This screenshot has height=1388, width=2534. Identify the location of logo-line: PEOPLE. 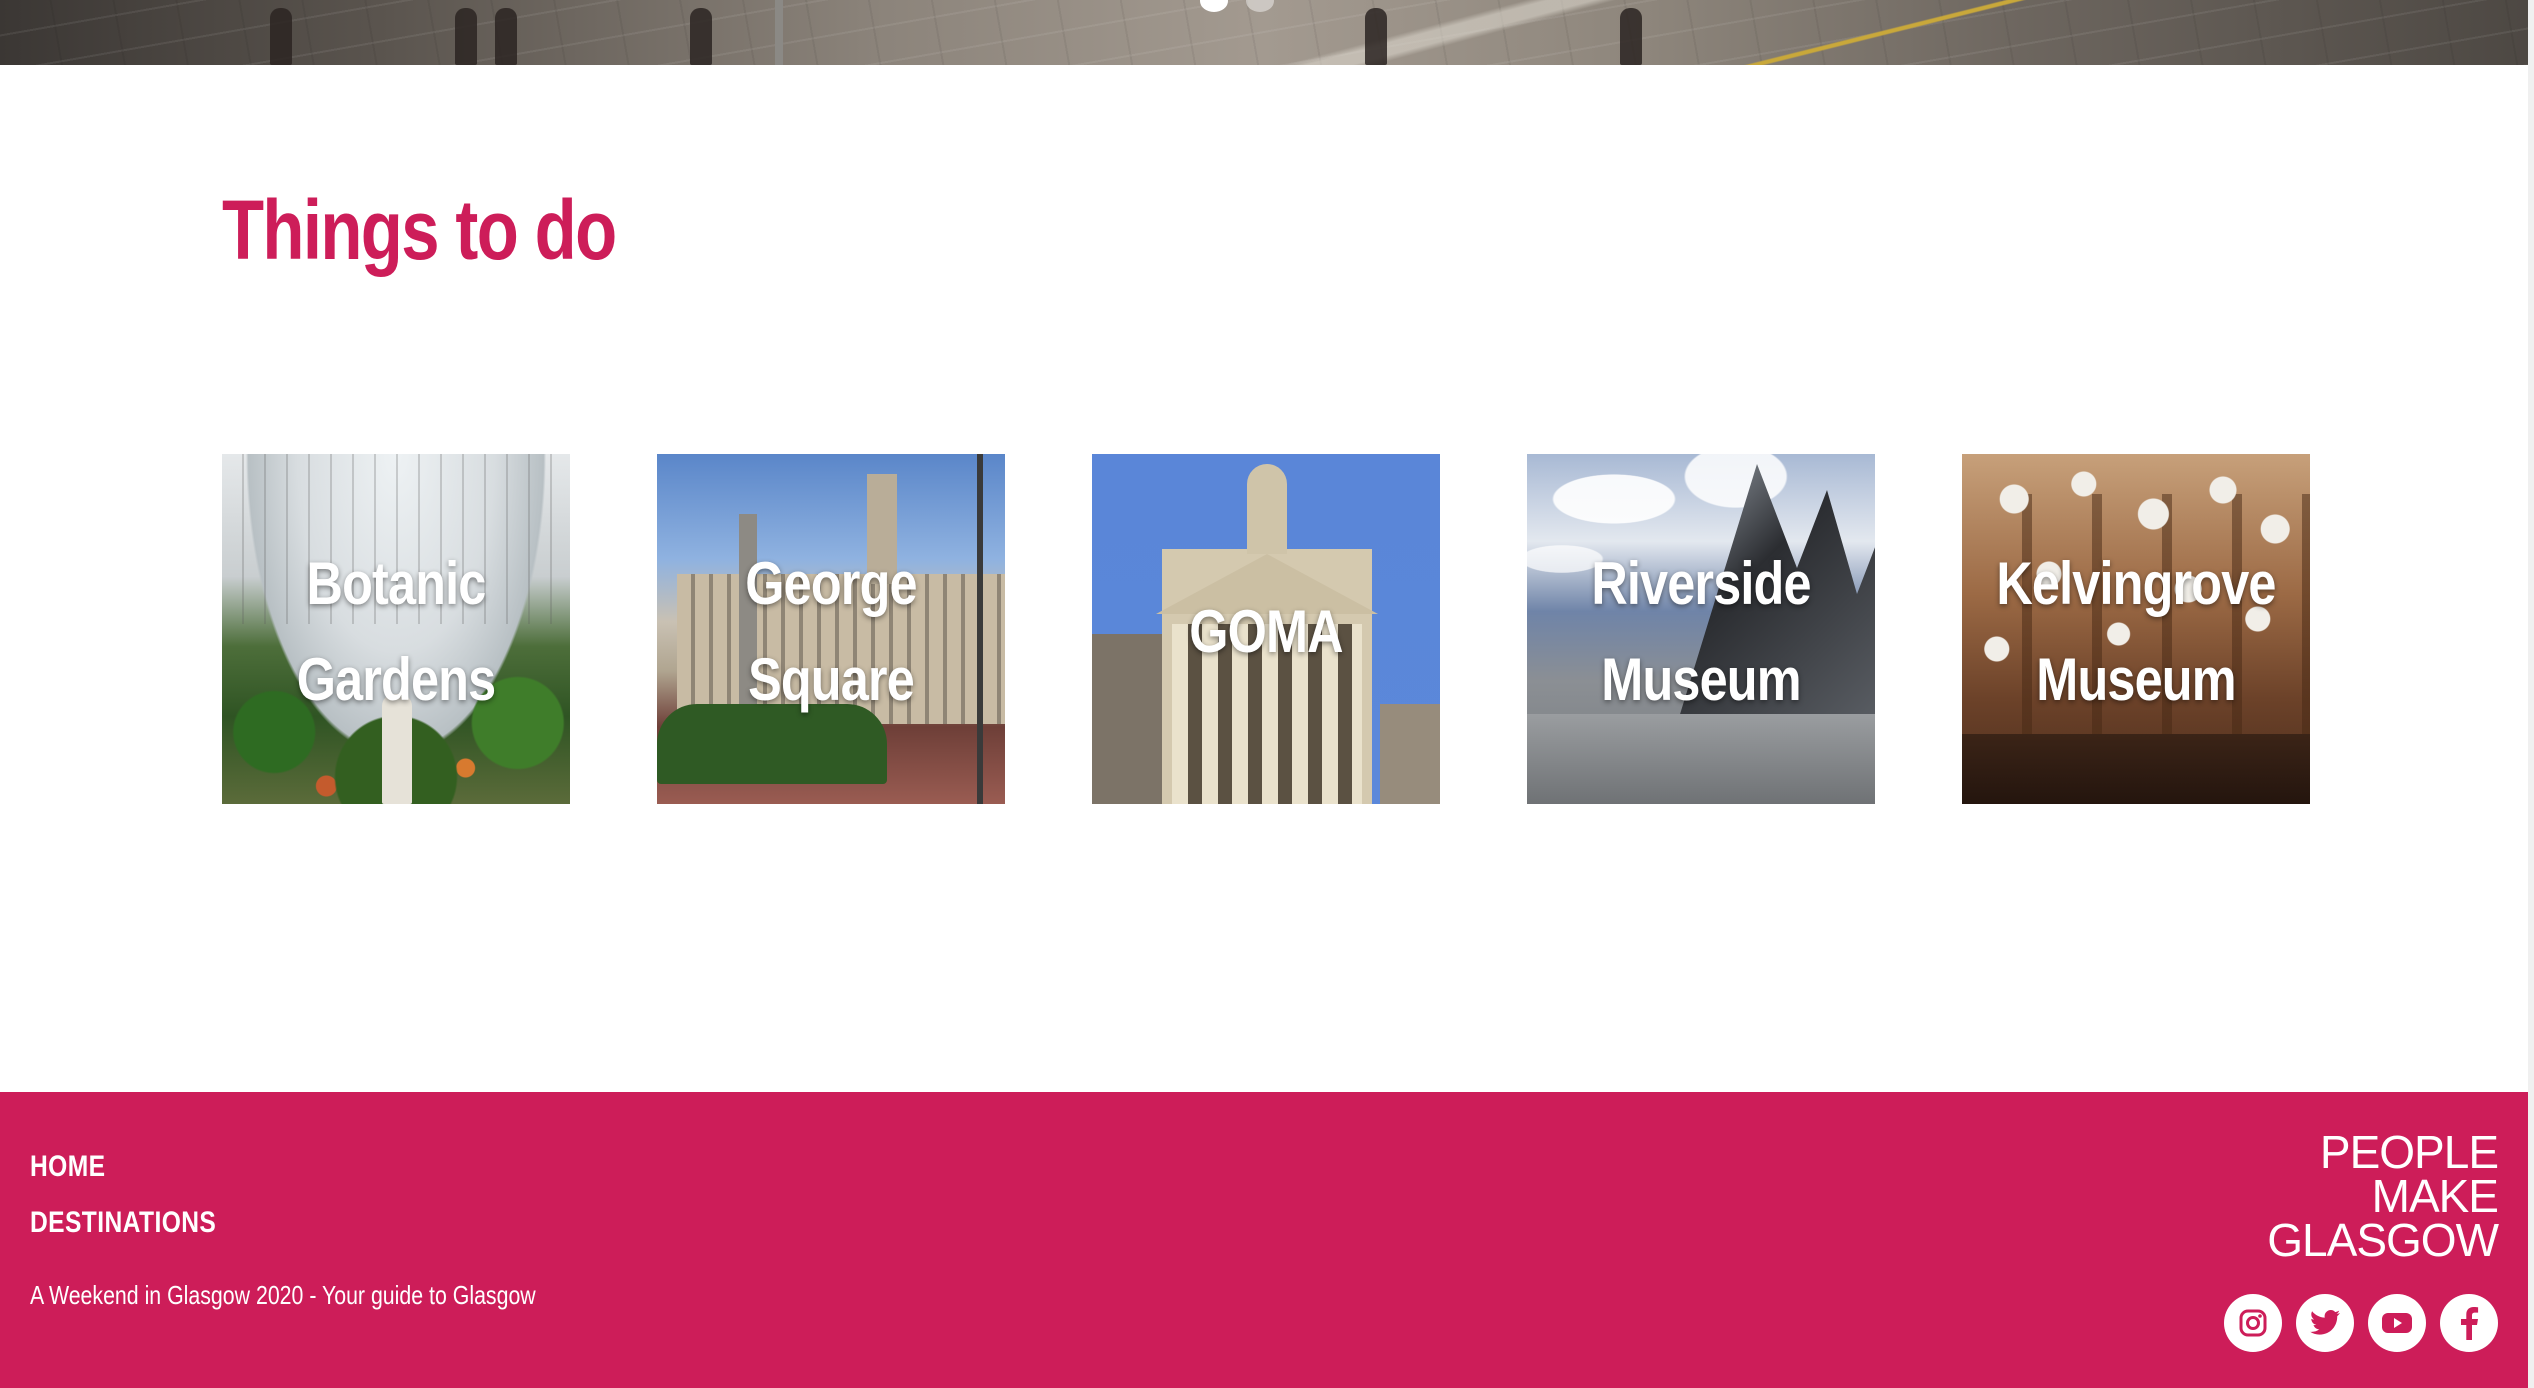
(2409, 1152).